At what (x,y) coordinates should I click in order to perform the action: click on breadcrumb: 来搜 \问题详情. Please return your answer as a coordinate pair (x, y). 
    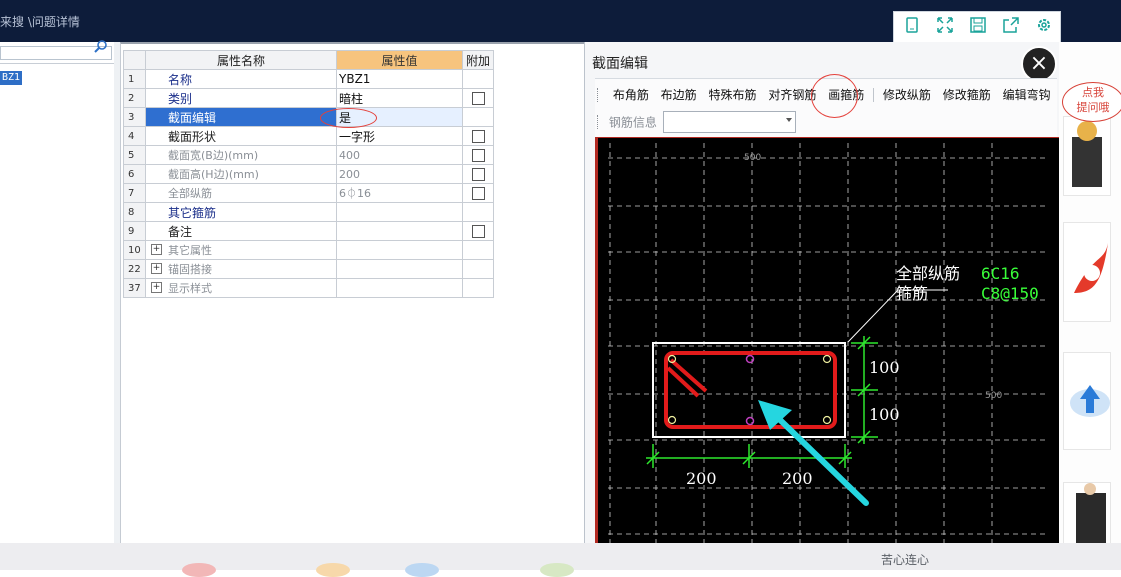
    Looking at the image, I should click on (40, 21).